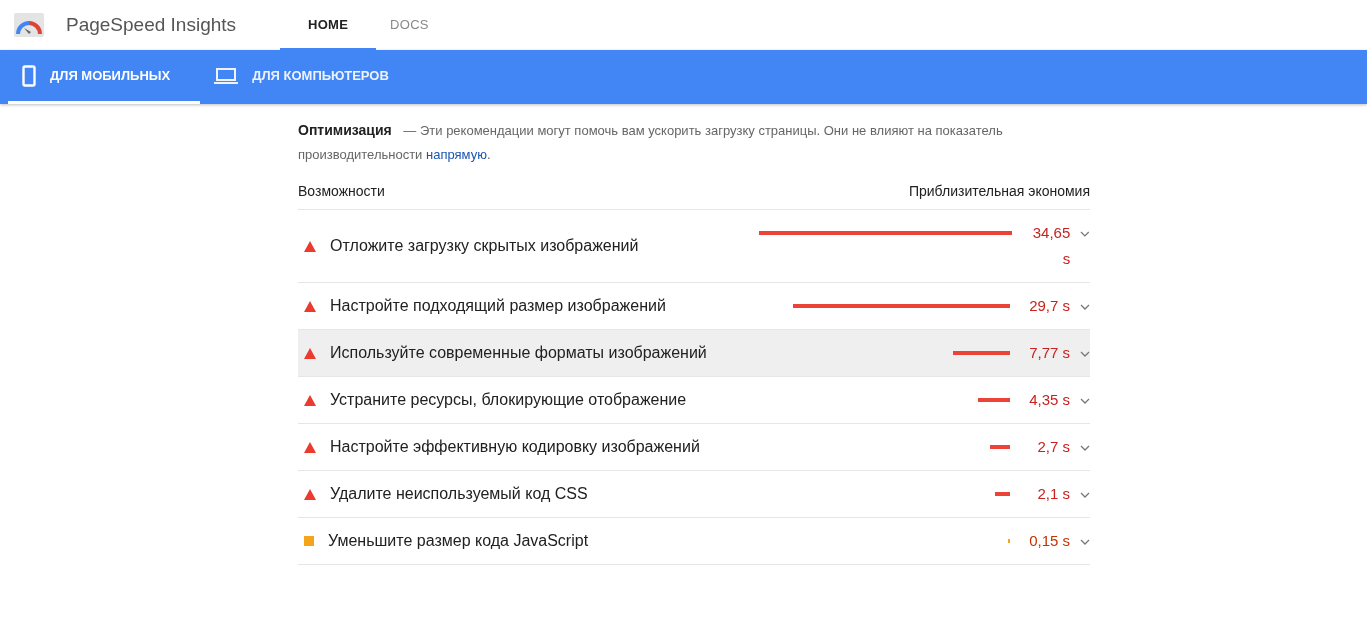 This screenshot has width=1367, height=639. What do you see at coordinates (1053, 447) in the screenshot?
I see `savings-value: 2,7 s` at bounding box center [1053, 447].